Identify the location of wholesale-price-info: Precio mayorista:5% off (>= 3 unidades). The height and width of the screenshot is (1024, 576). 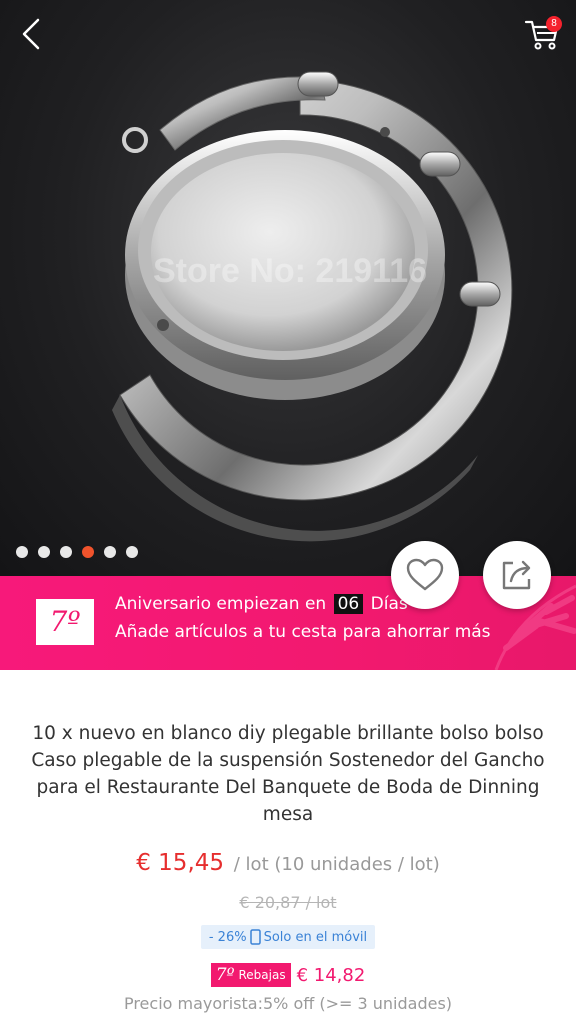
(288, 1003).